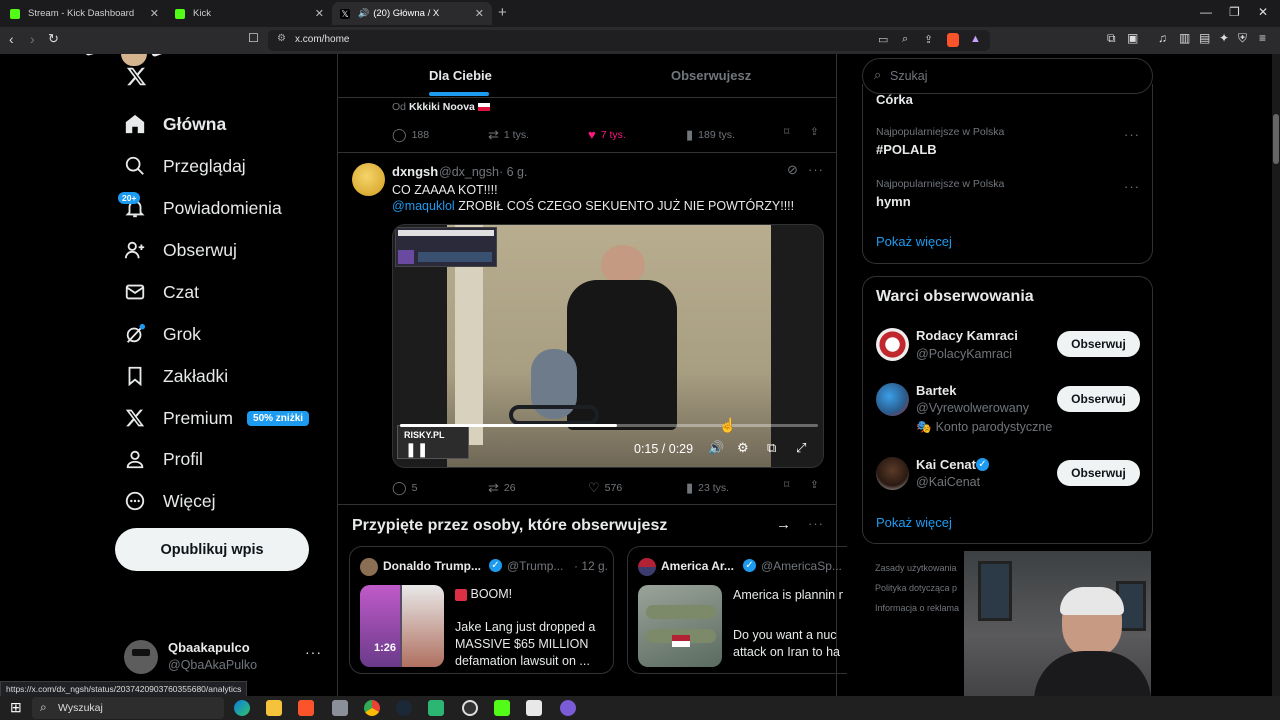 The image size is (1280, 720). What do you see at coordinates (412, 13) in the screenshot?
I see `browser-tab-x: 𝕏 🔊 (20) Główna / X ✕` at bounding box center [412, 13].